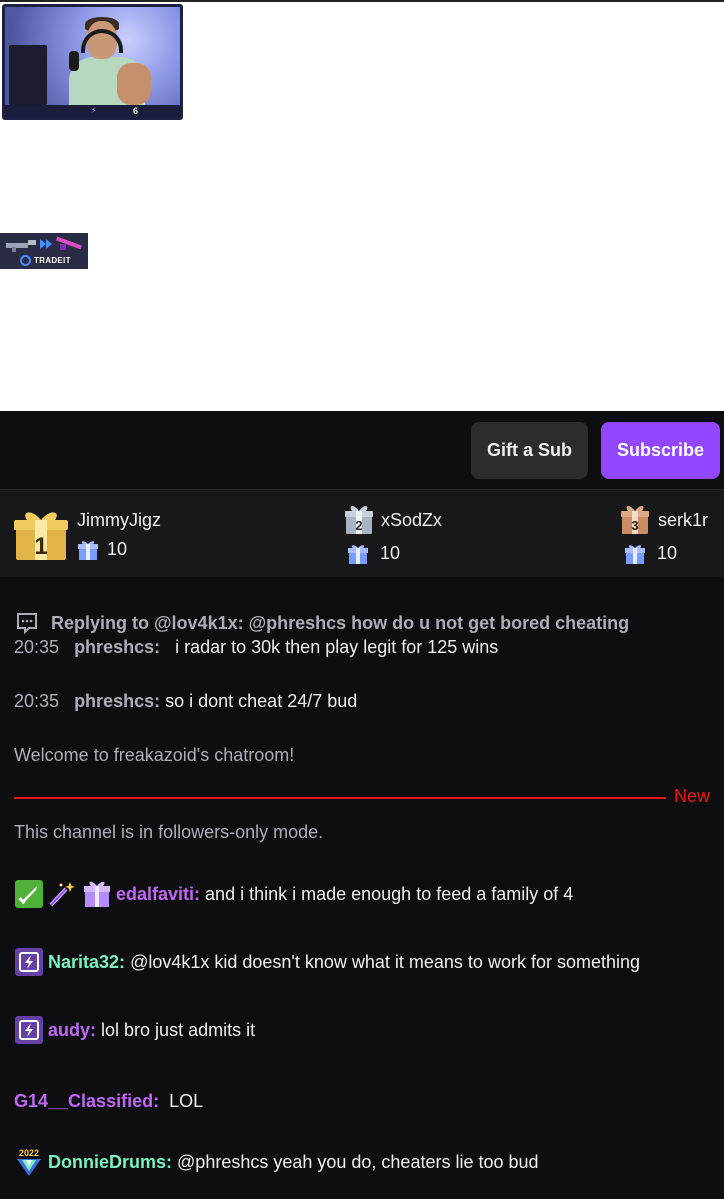 Image resolution: width=724 pixels, height=1199 pixels. Describe the element at coordinates (62, 894) in the screenshot. I see `sparkle-wand-badge-icon` at that location.